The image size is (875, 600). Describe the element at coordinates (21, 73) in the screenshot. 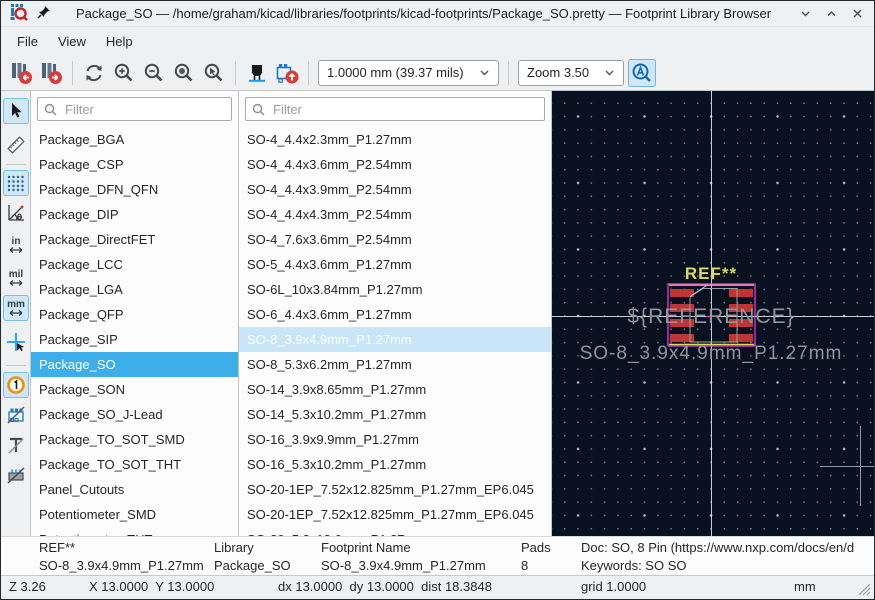

I see `previous-library-button` at that location.